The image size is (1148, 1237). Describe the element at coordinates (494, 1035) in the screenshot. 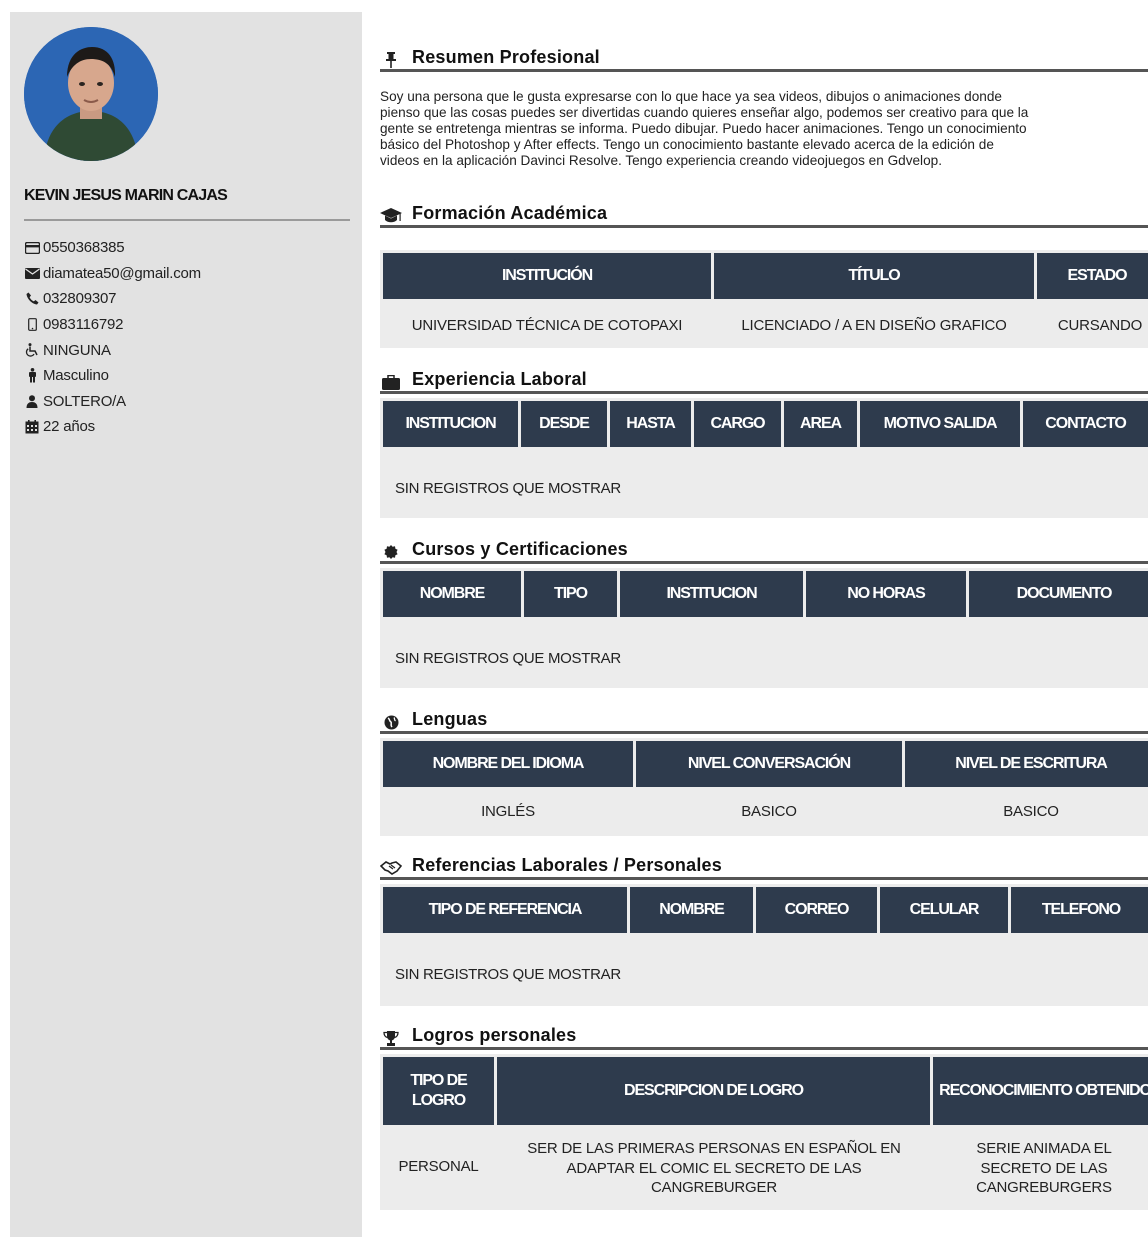

I see `section-title: Logros personales` at that location.